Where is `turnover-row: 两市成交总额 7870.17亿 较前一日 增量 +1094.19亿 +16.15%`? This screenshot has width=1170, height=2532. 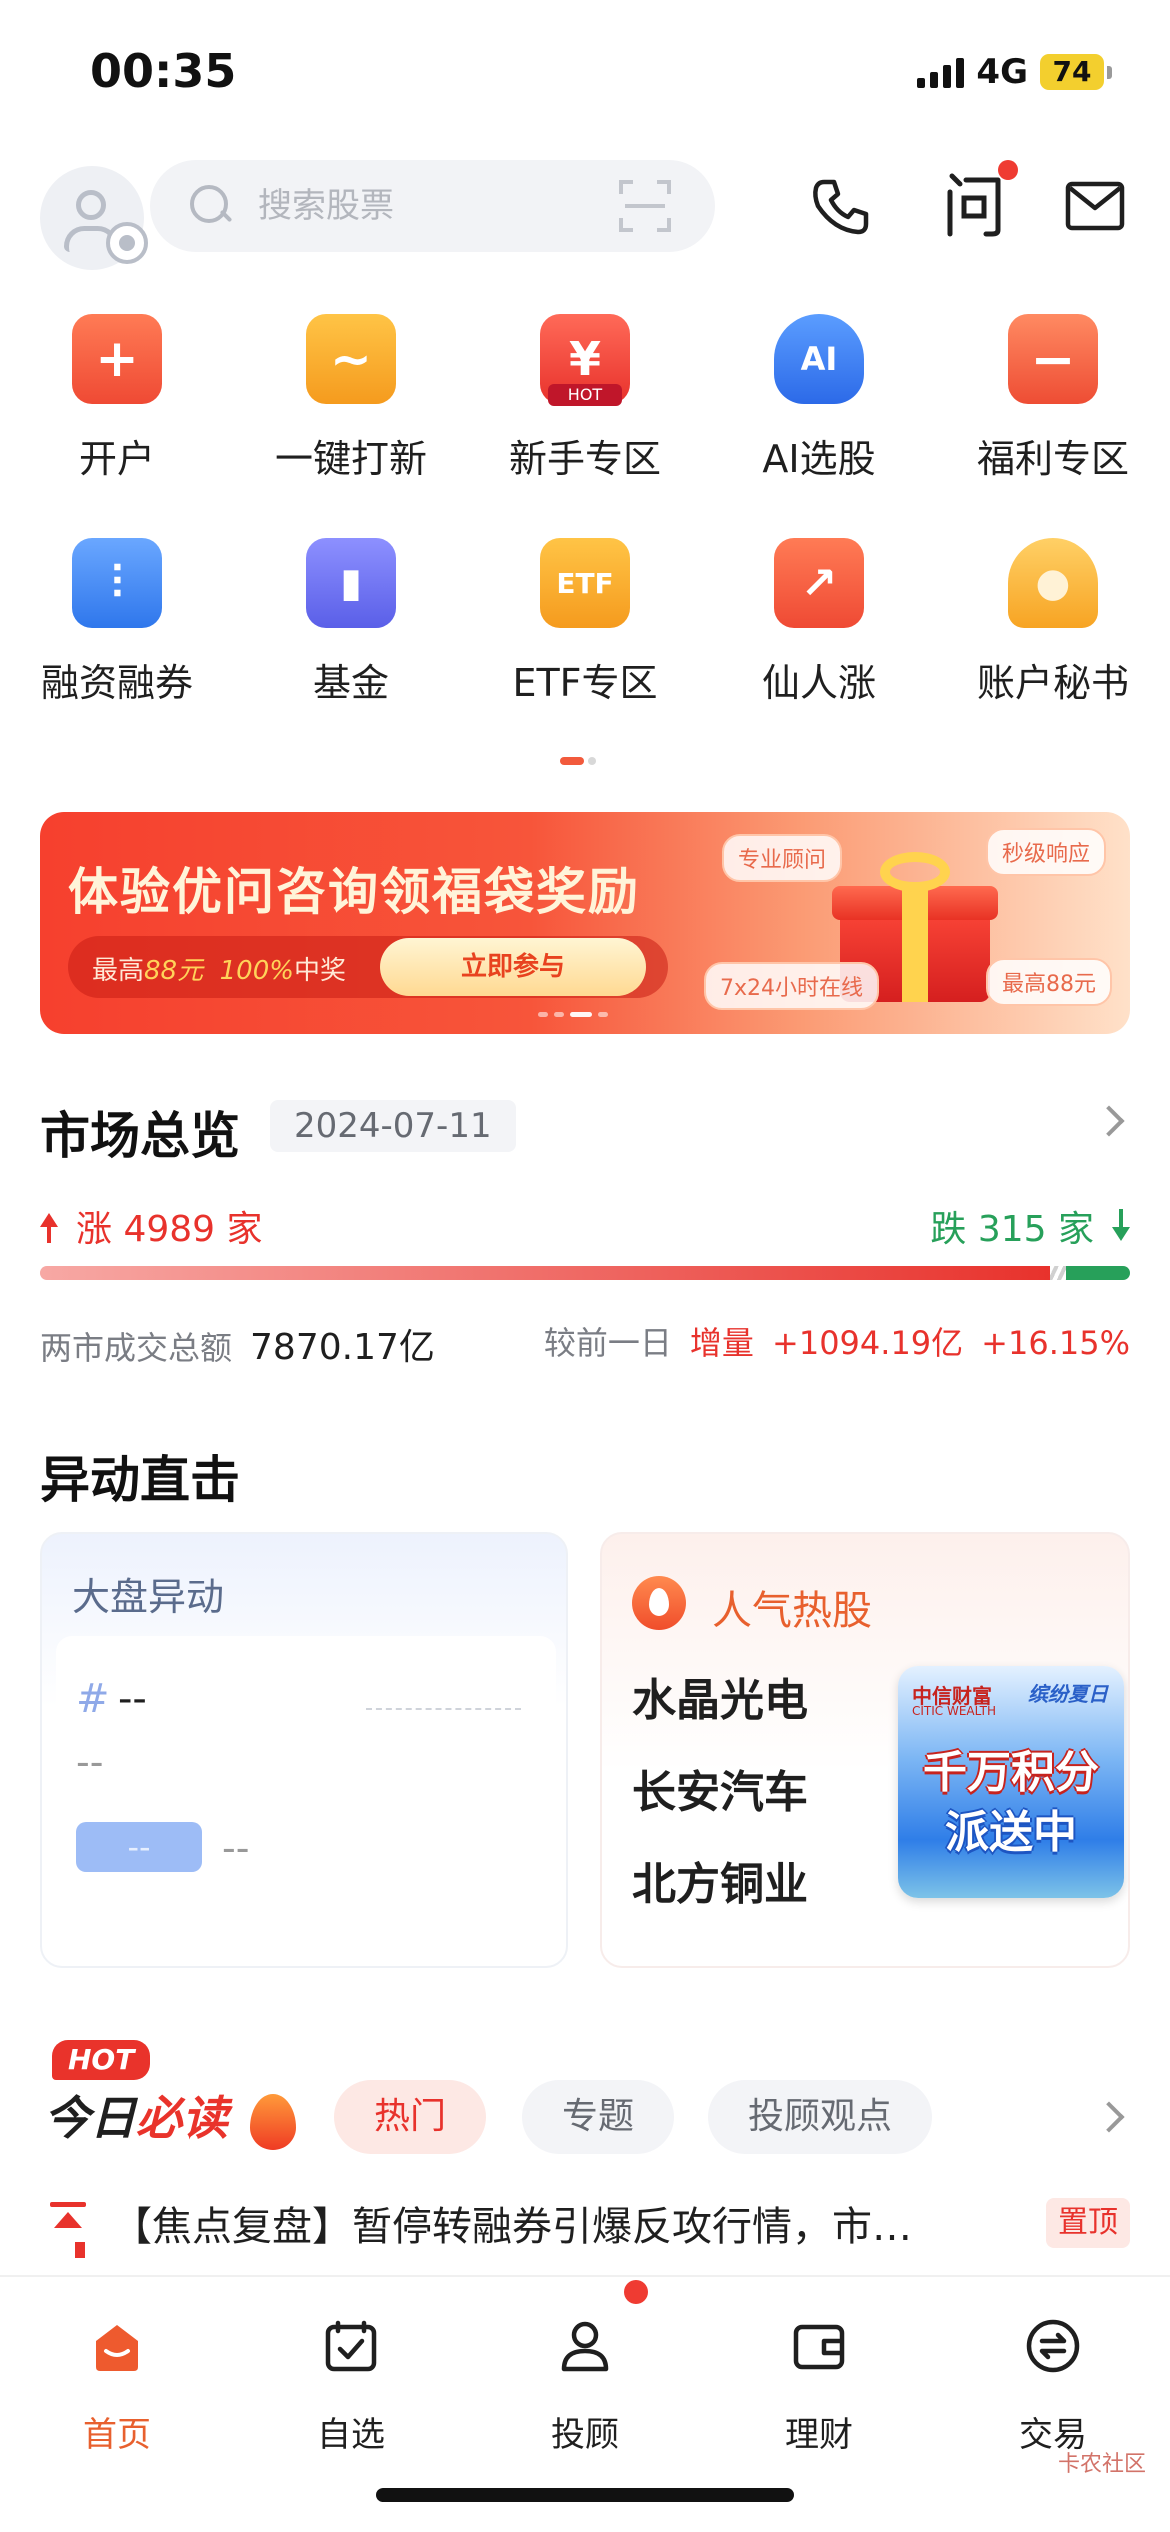
turnover-row: 两市成交总额 7870.17亿 较前一日 增量 +1094.19亿 +16.15% is located at coordinates (585, 1344).